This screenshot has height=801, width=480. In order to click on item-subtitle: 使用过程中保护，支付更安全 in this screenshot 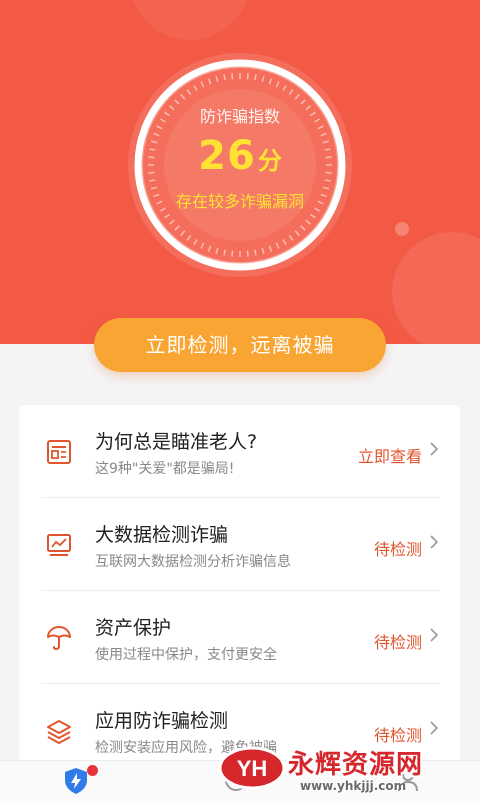, I will do `click(186, 655)`.